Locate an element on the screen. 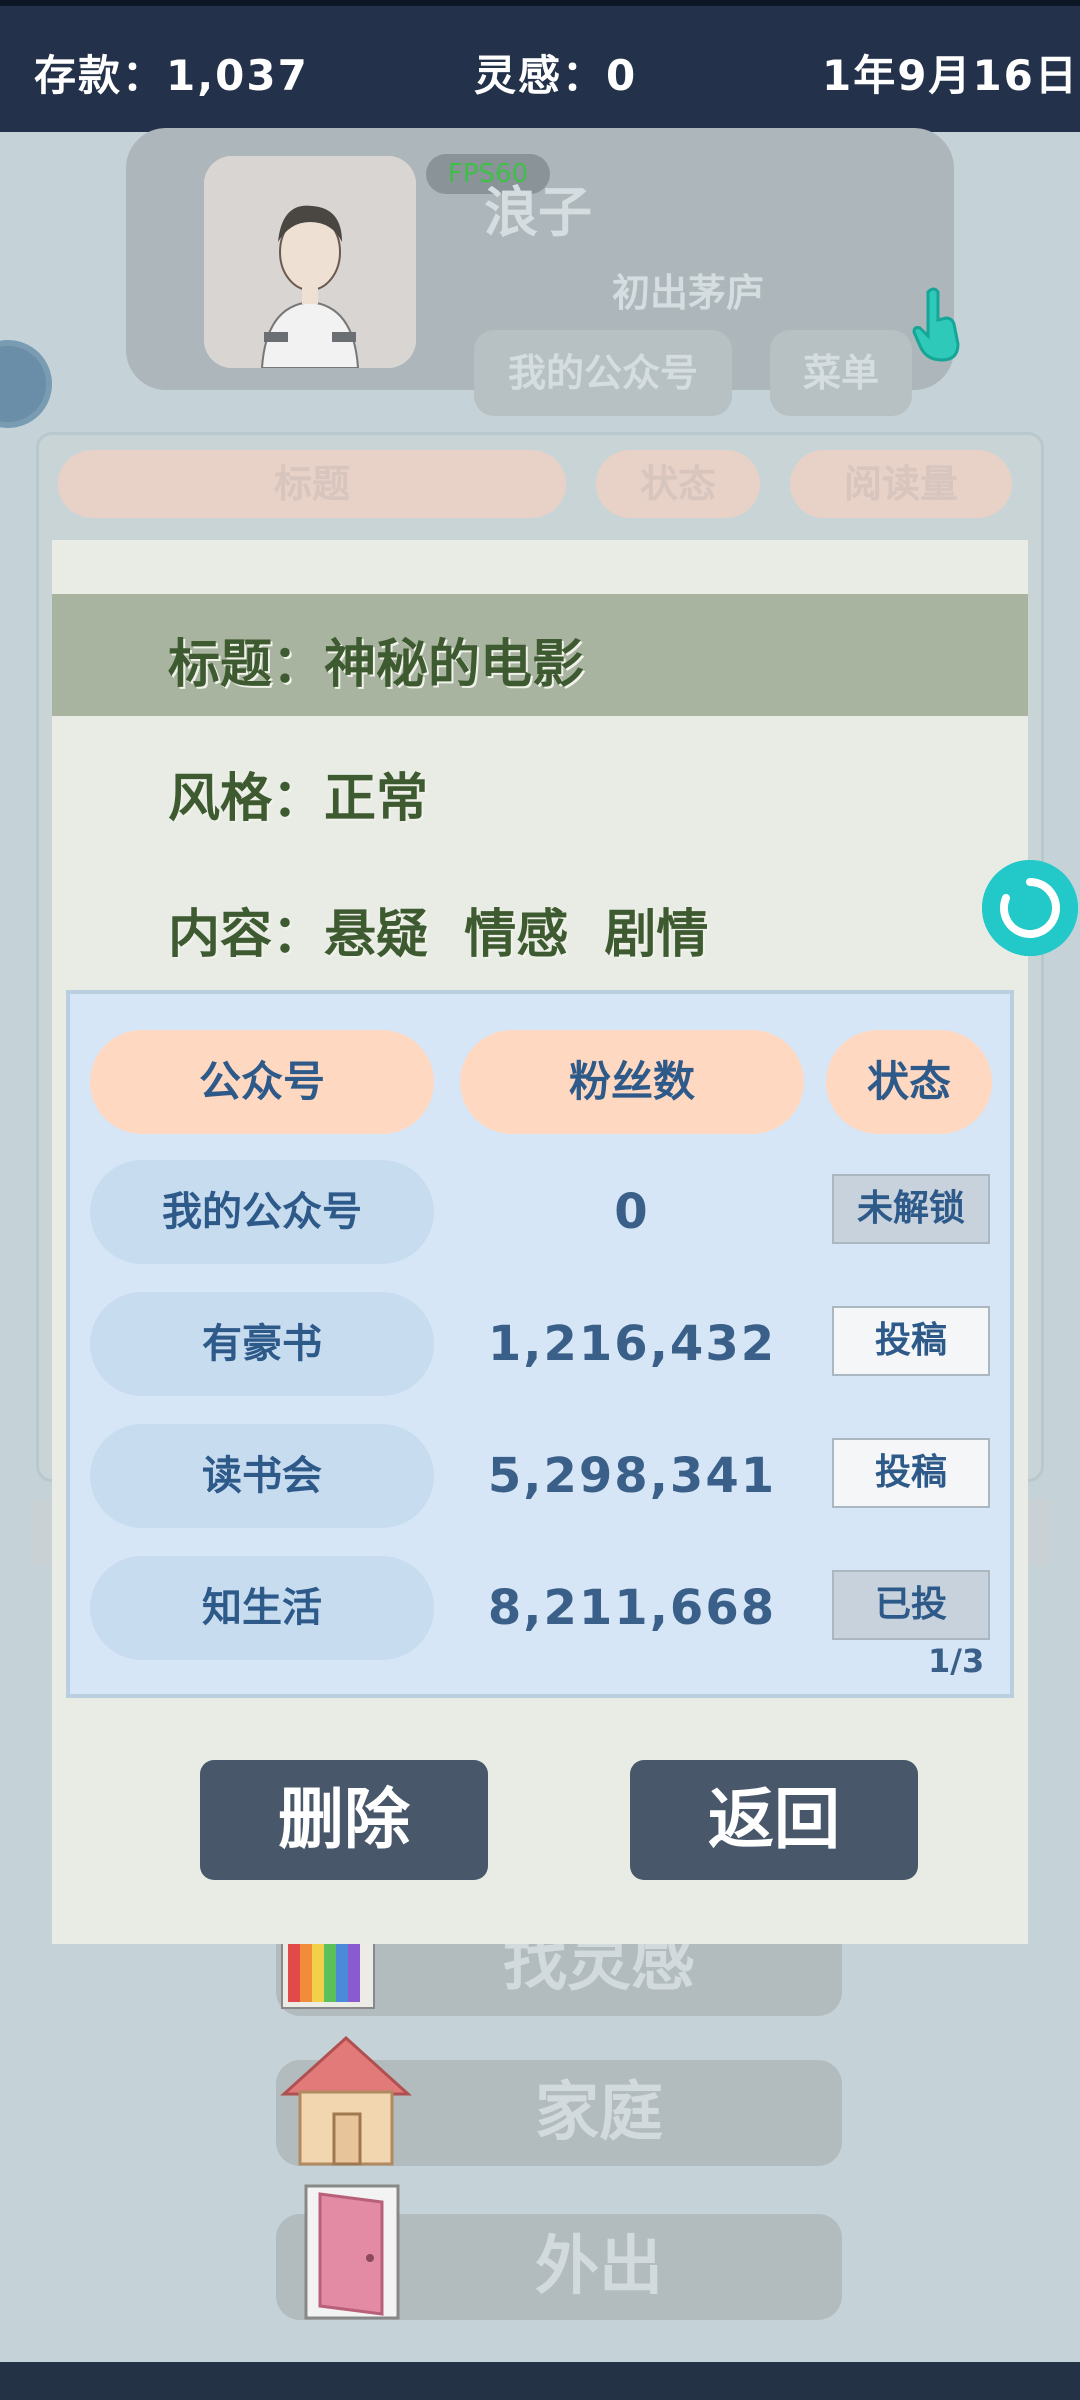  account-name-youhaoshu: 有豪书 is located at coordinates (262, 1344).